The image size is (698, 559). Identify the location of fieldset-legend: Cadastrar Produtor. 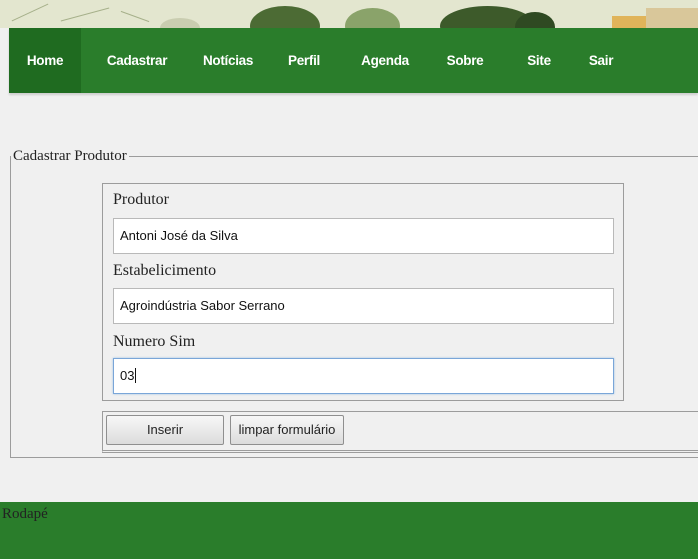
(70, 156).